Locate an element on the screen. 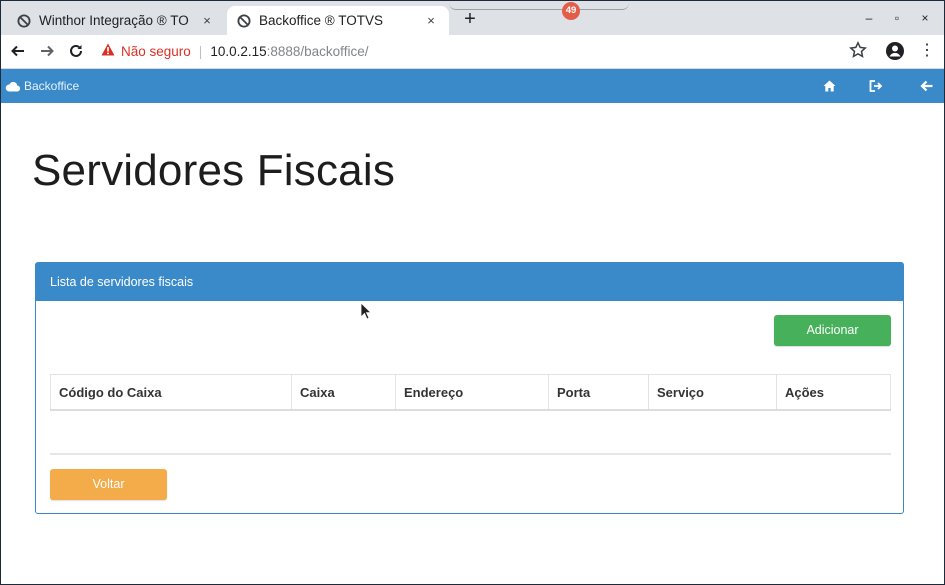  reload-icon is located at coordinates (76, 50).